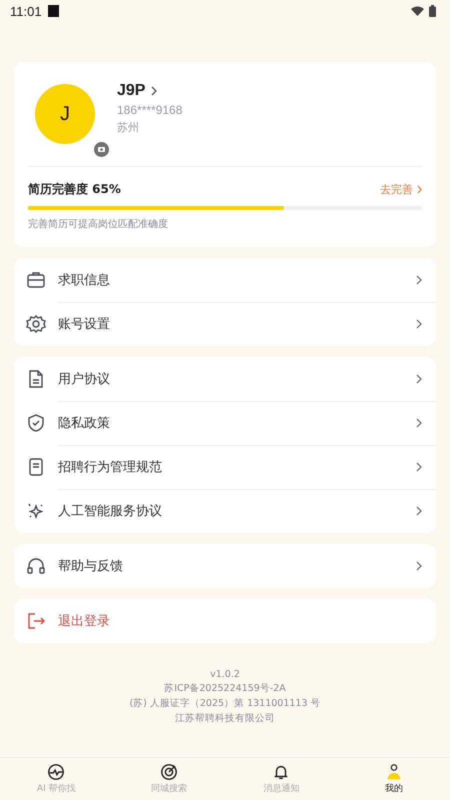 This screenshot has height=800, width=450. Describe the element at coordinates (36, 280) in the screenshot. I see `briefcase-icon` at that location.